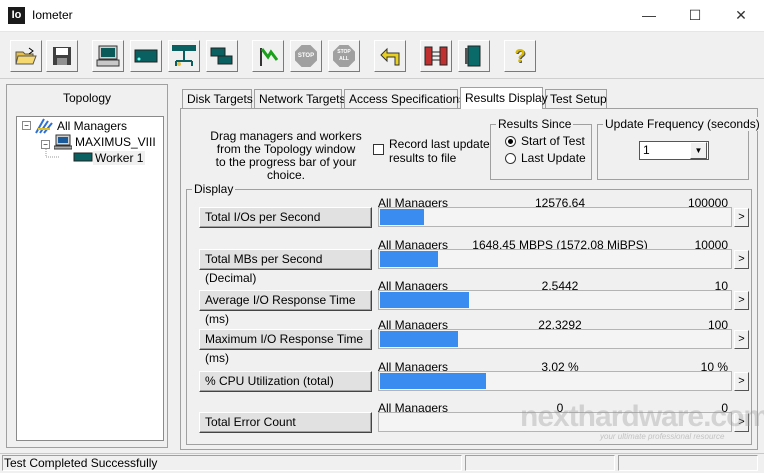 Image resolution: width=764 pixels, height=473 pixels. What do you see at coordinates (423, 158) in the screenshot?
I see `record-label-line-2: results to file` at bounding box center [423, 158].